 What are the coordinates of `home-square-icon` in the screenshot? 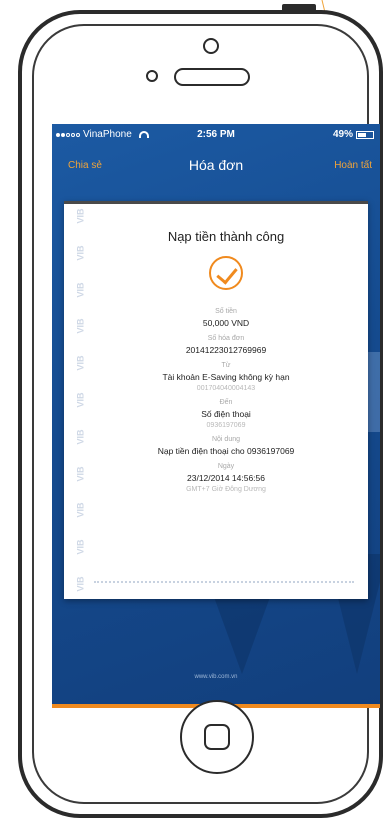 It's located at (217, 737).